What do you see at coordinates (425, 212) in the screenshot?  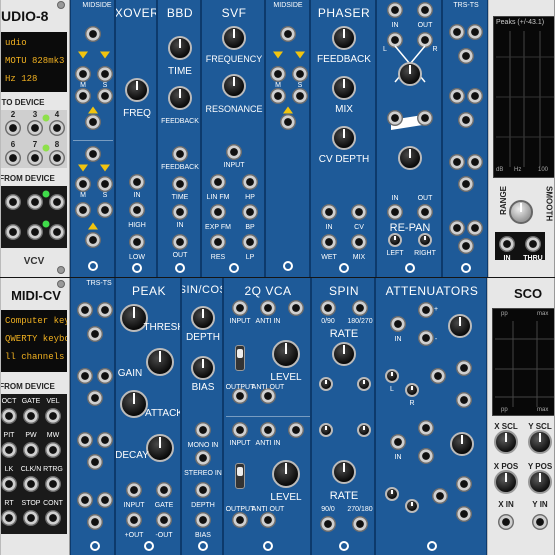 I see `repan-out-jack` at bounding box center [425, 212].